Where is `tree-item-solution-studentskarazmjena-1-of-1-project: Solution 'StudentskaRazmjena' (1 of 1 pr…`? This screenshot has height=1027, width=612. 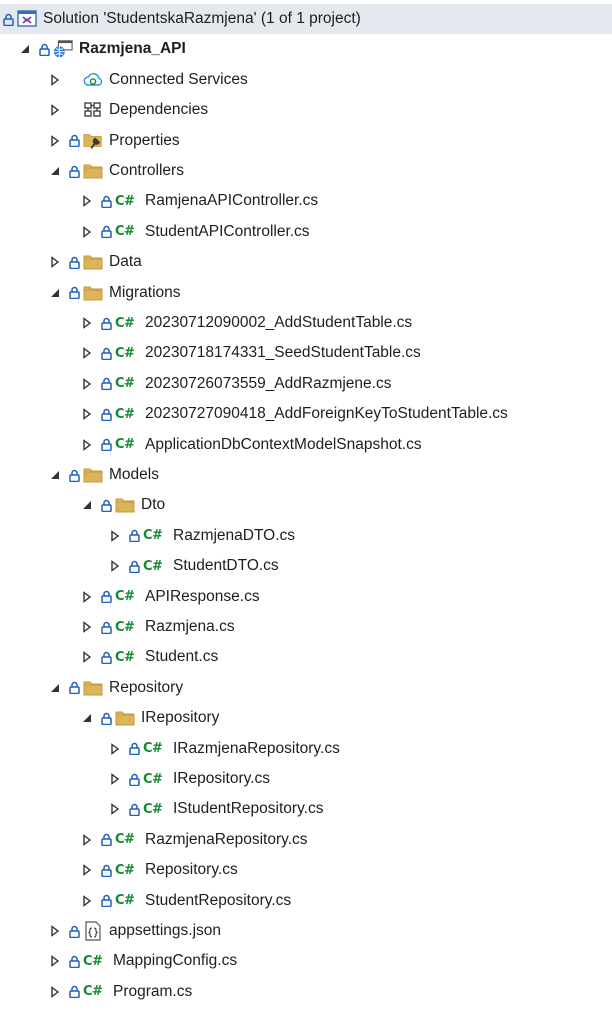 tree-item-solution-studentskarazmjena-1-of-1-project: Solution 'StudentskaRazmjena' (1 of 1 pr… is located at coordinates (306, 19).